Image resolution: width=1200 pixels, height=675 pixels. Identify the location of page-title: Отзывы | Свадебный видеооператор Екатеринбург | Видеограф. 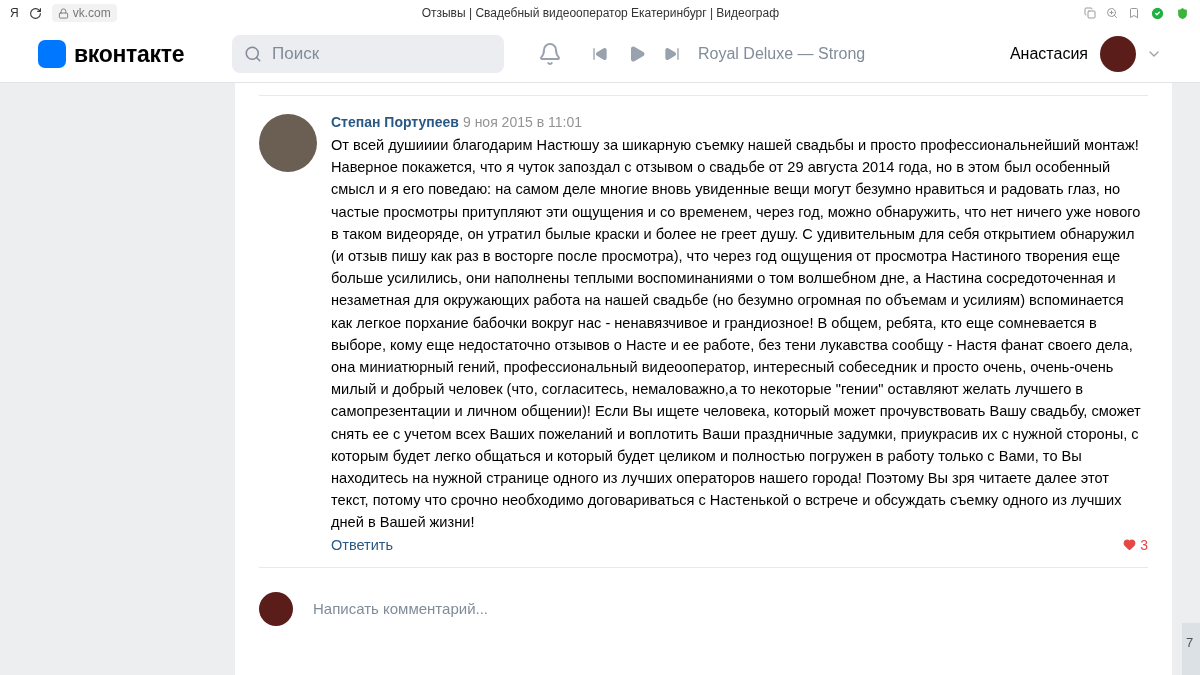
(600, 13).